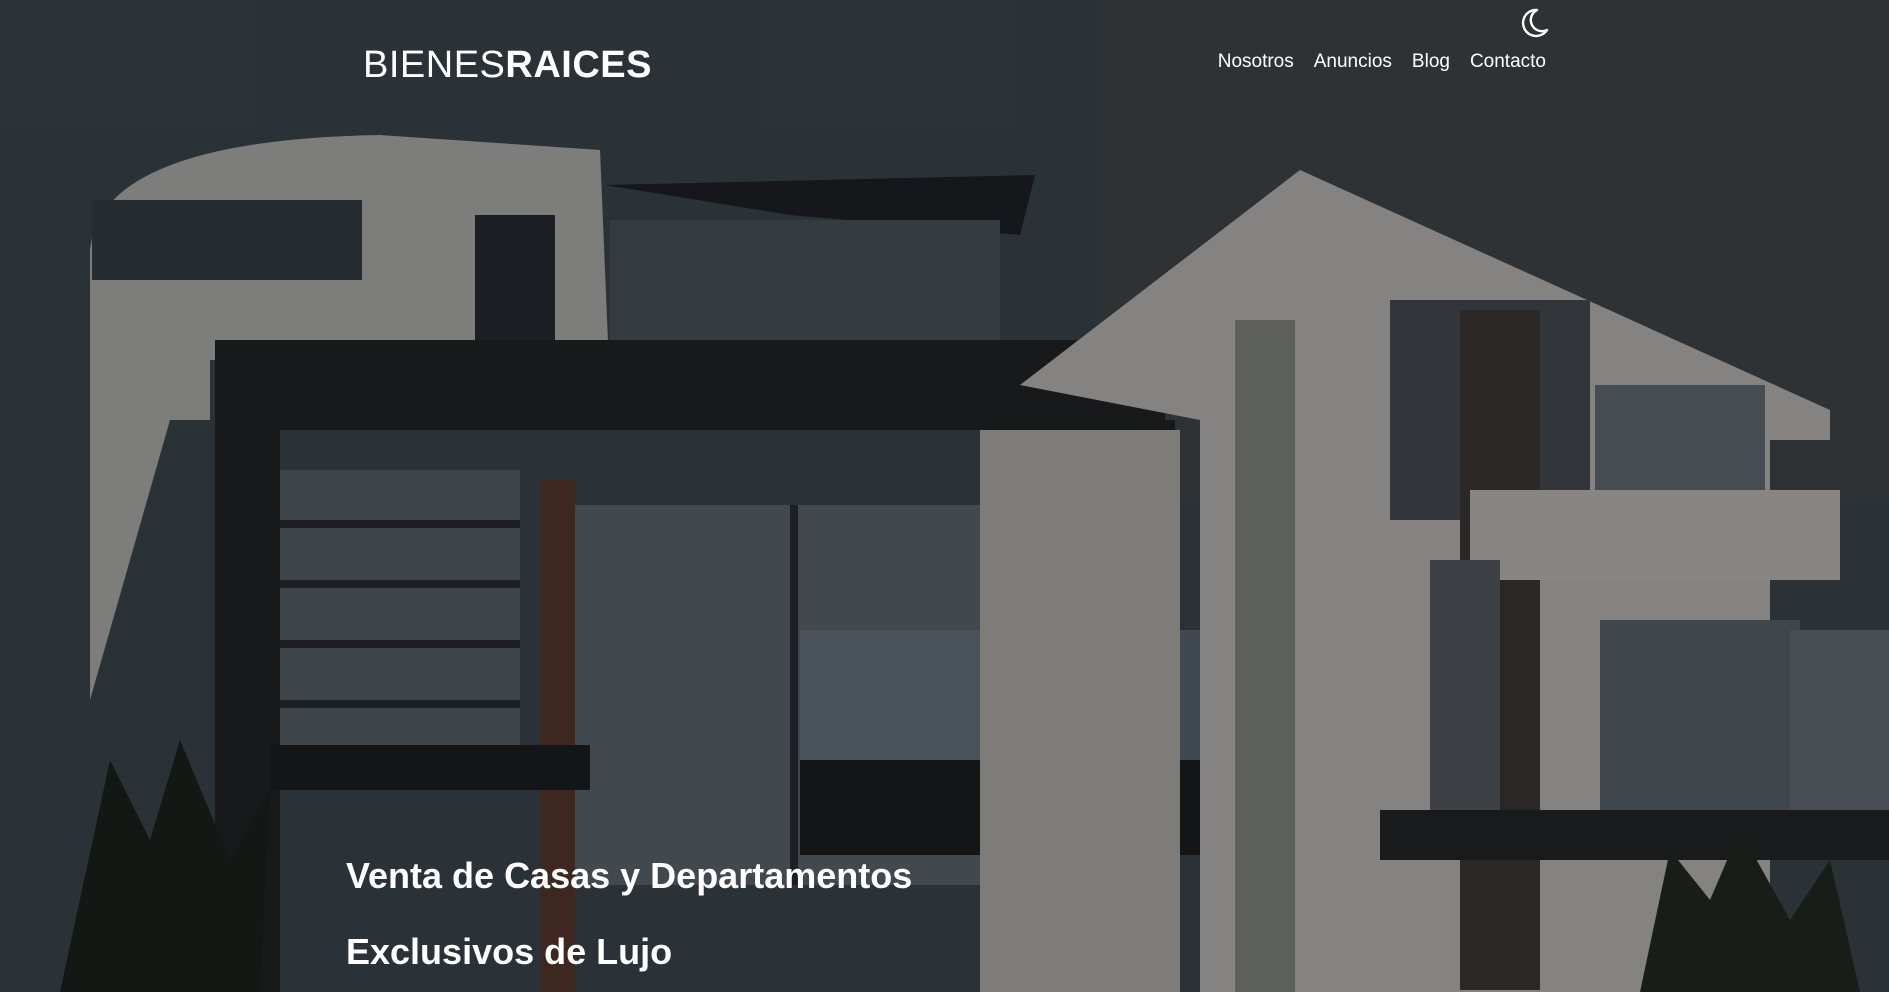 The image size is (1889, 992). What do you see at coordinates (1508, 62) in the screenshot?
I see `nav-link-contacto: Contacto` at bounding box center [1508, 62].